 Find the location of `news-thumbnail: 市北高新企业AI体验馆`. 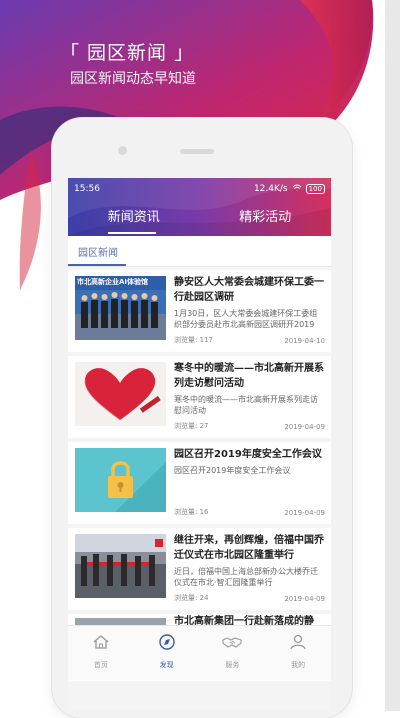

news-thumbnail: 市北高新企业AI体验馆 is located at coordinates (120, 308).